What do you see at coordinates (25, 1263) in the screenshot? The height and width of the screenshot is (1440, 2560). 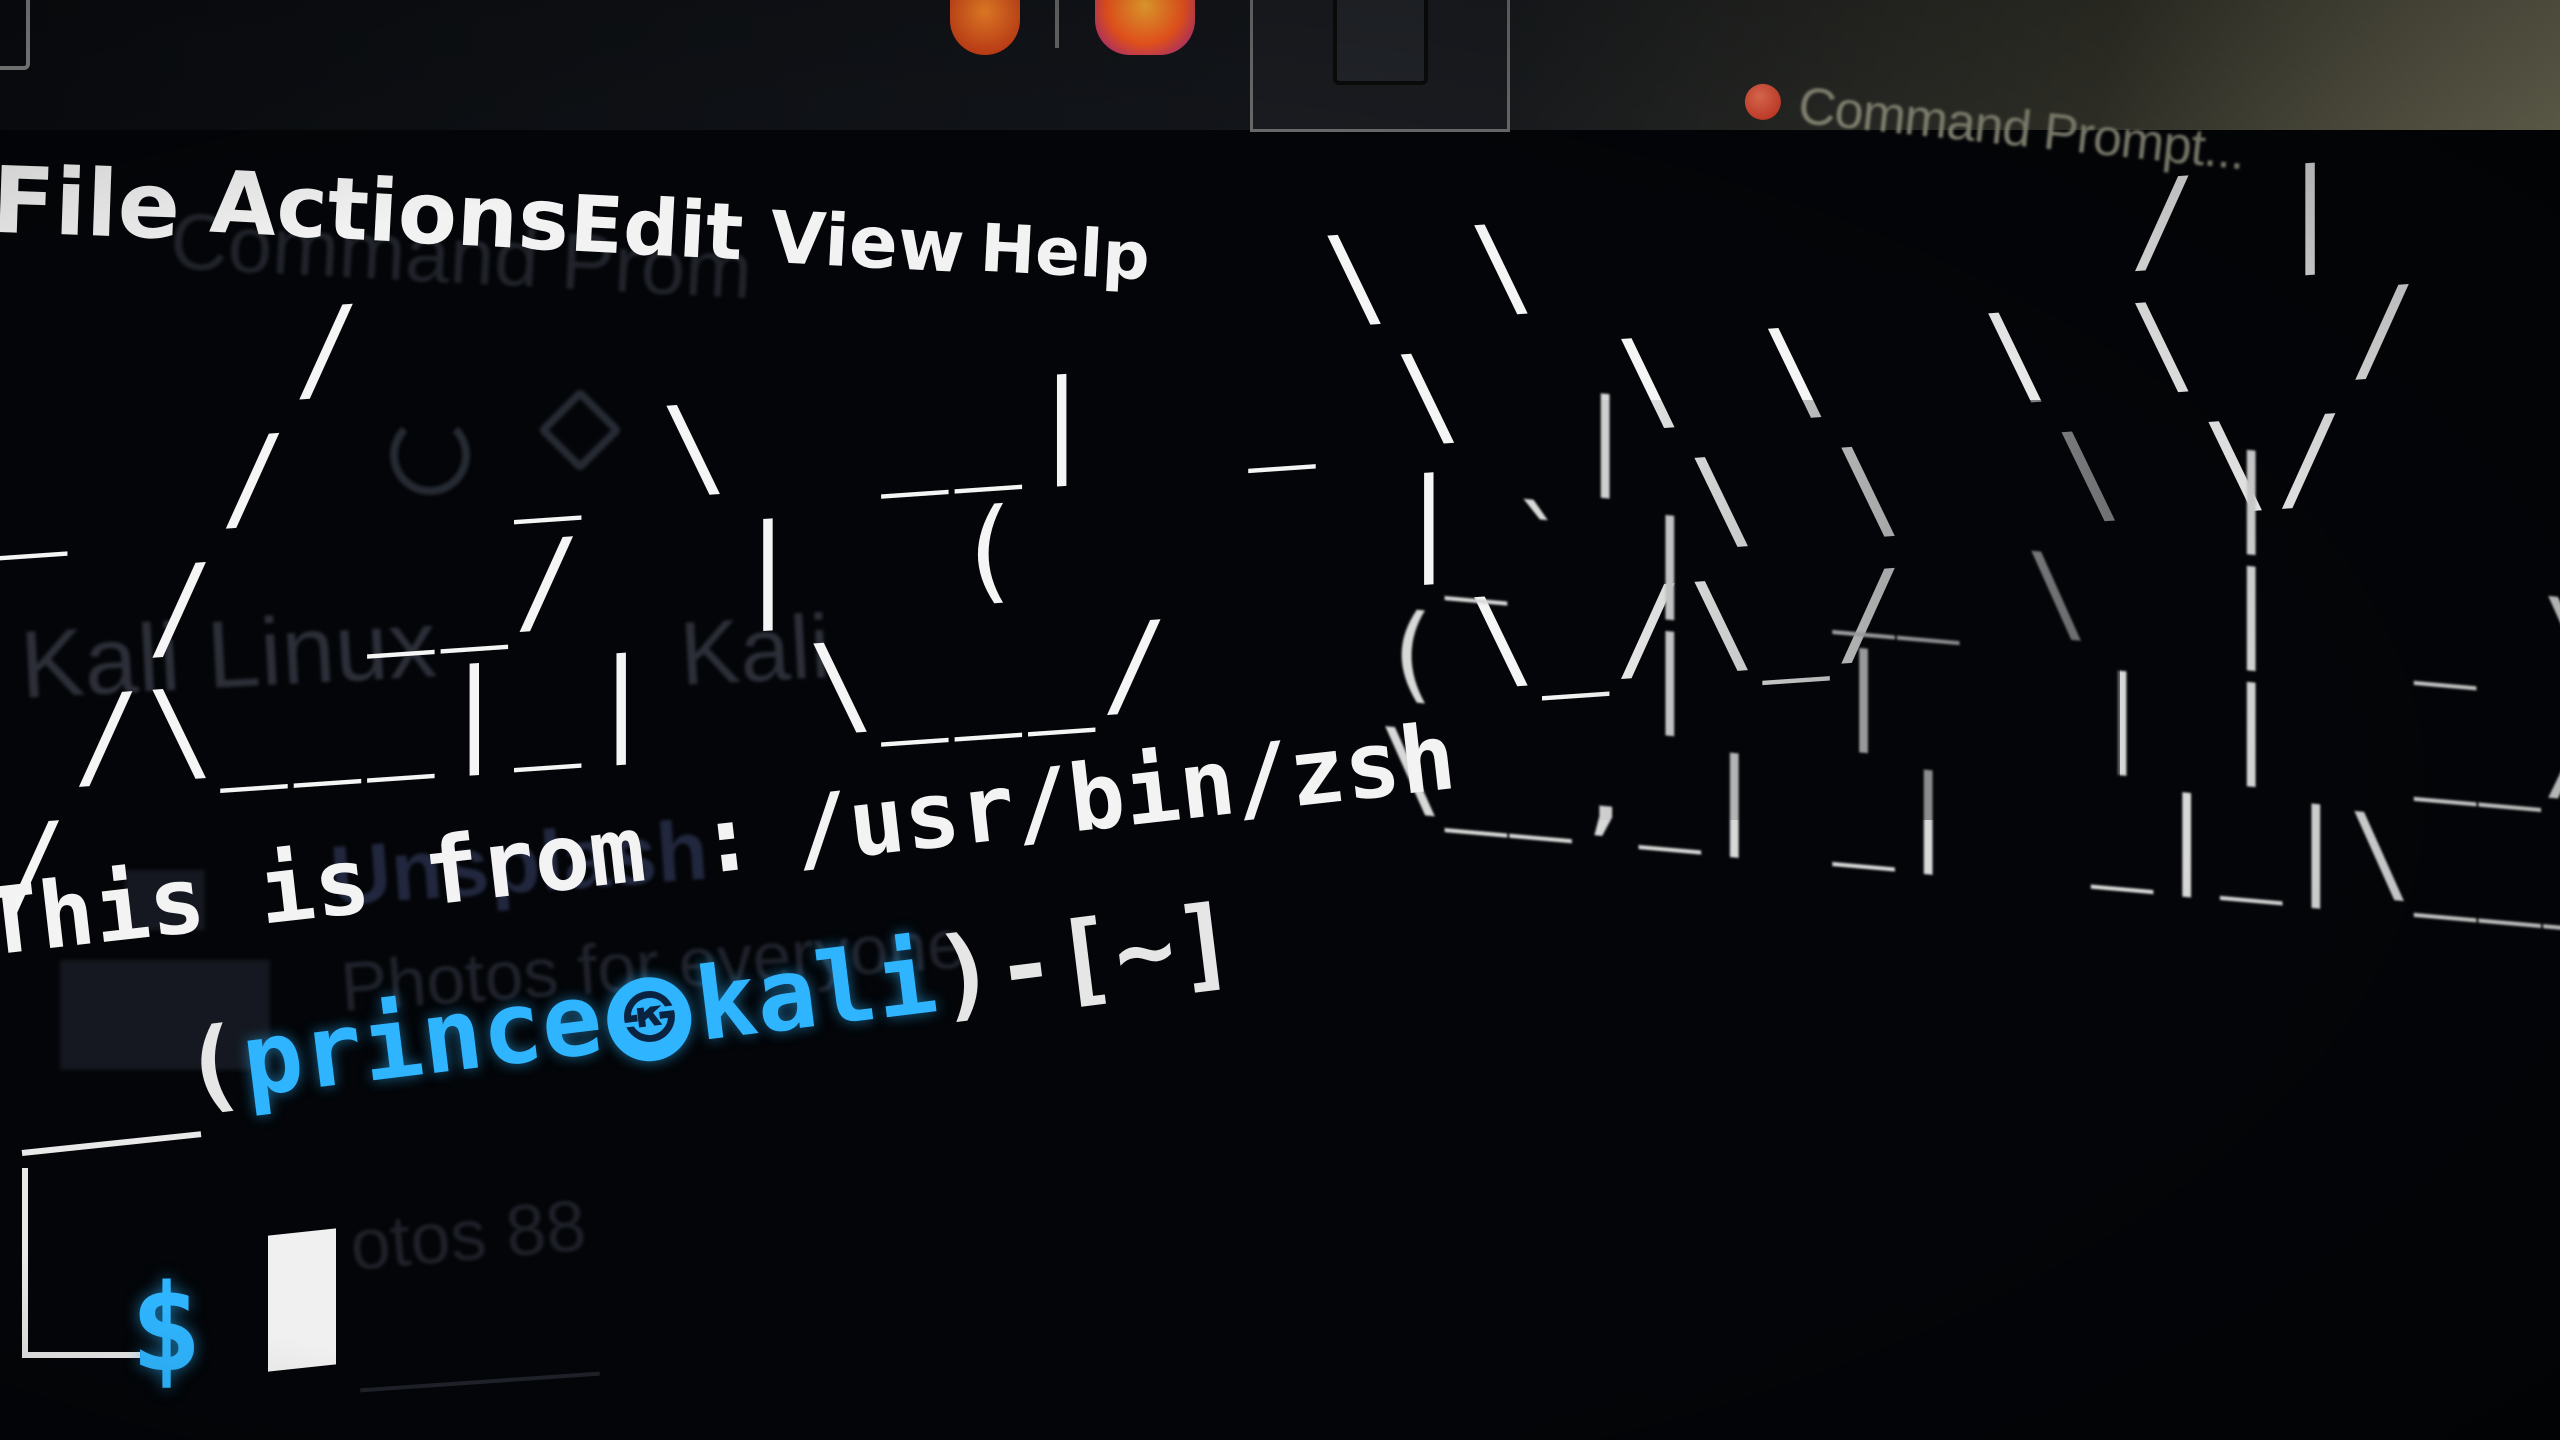 I see `prompt-corner-left` at bounding box center [25, 1263].